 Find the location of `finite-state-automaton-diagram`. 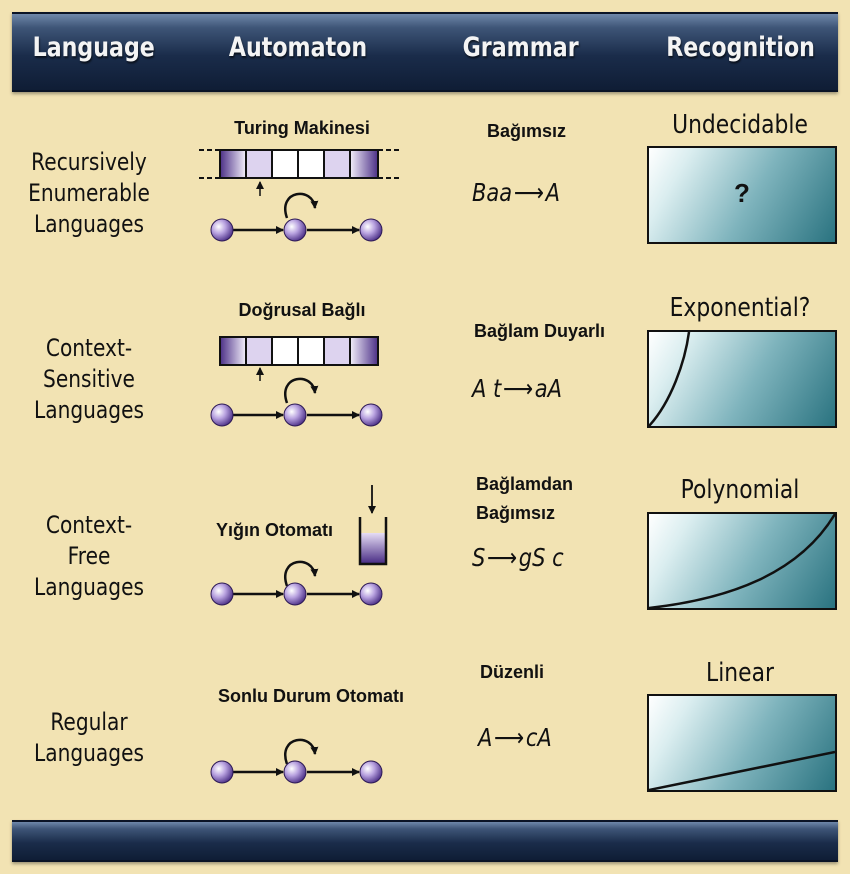

finite-state-automaton-diagram is located at coordinates (296, 761).